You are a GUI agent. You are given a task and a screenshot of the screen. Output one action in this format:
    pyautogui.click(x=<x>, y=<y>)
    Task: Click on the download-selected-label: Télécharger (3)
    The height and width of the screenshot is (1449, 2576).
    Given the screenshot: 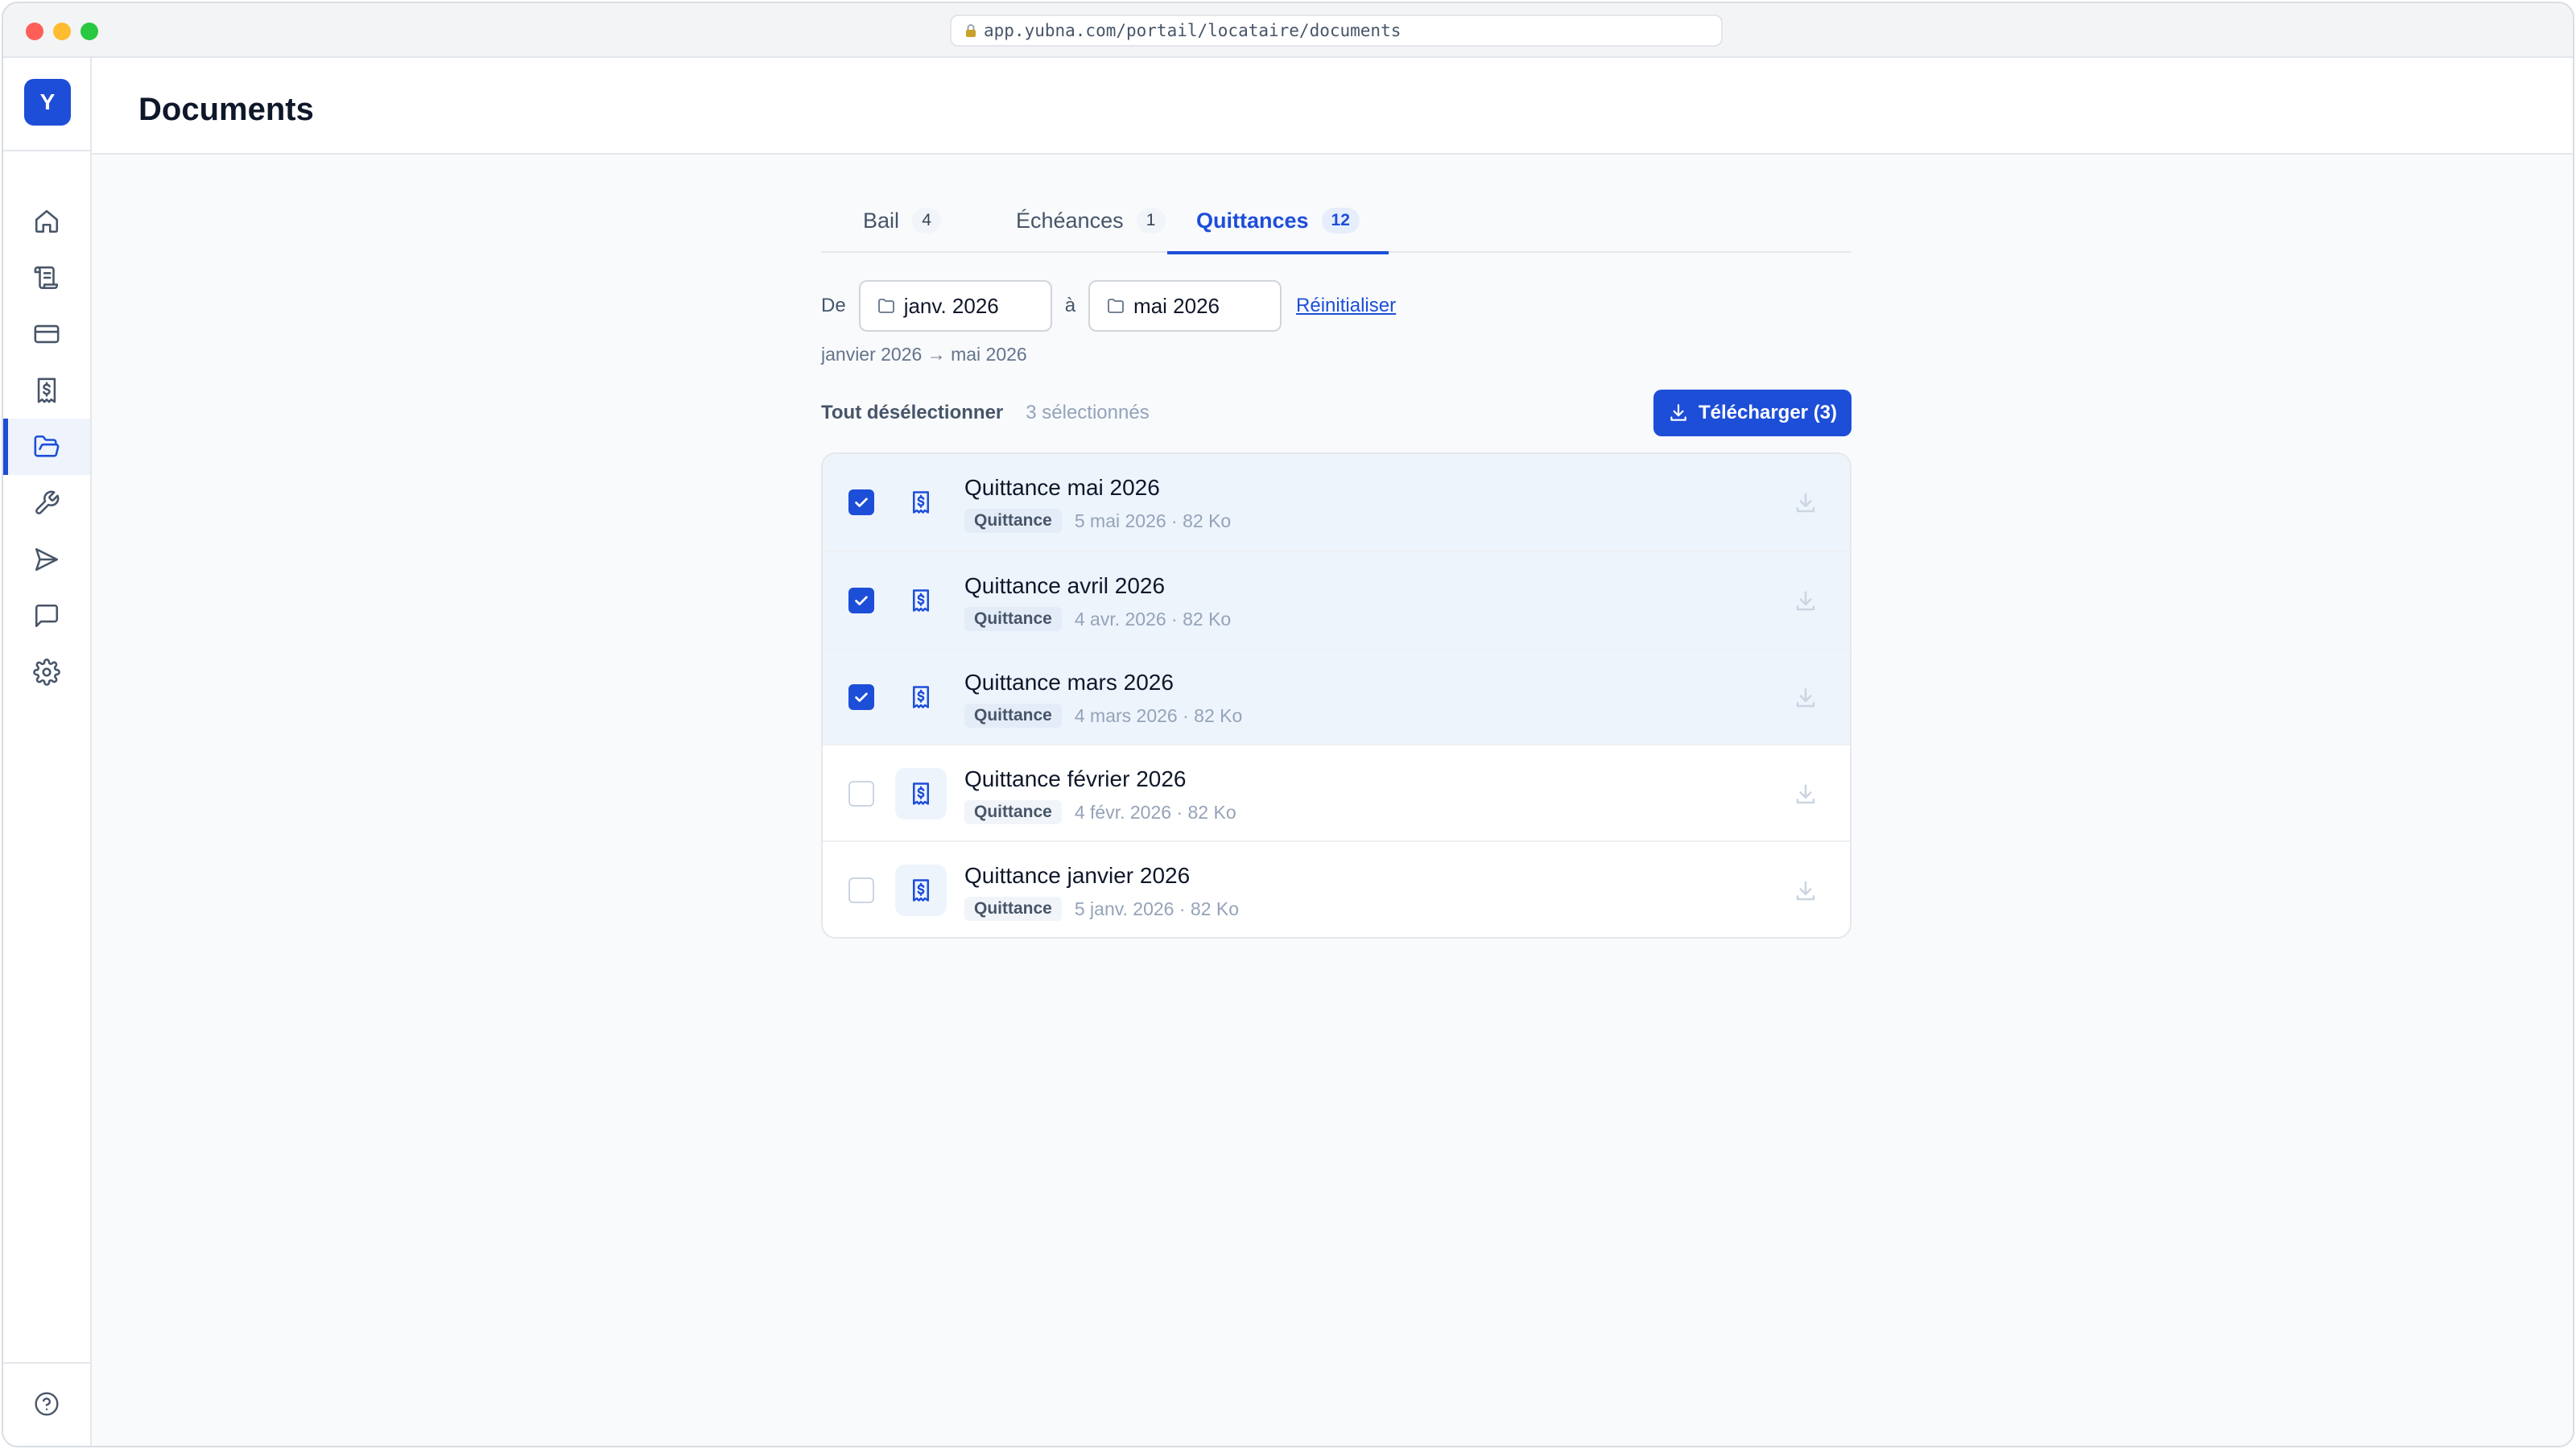 What is the action you would take?
    pyautogui.click(x=1768, y=412)
    